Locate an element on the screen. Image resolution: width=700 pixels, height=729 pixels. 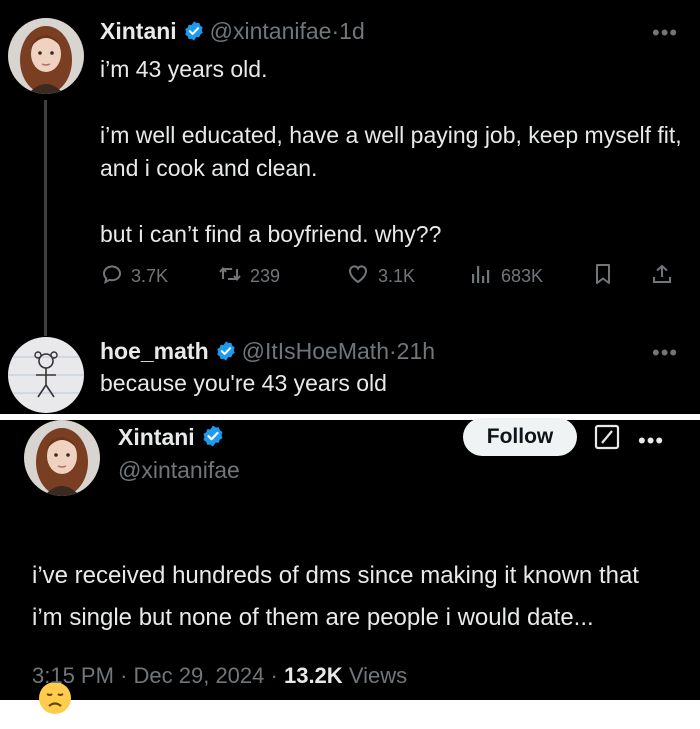
reply-time: 21h is located at coordinates (416, 351).